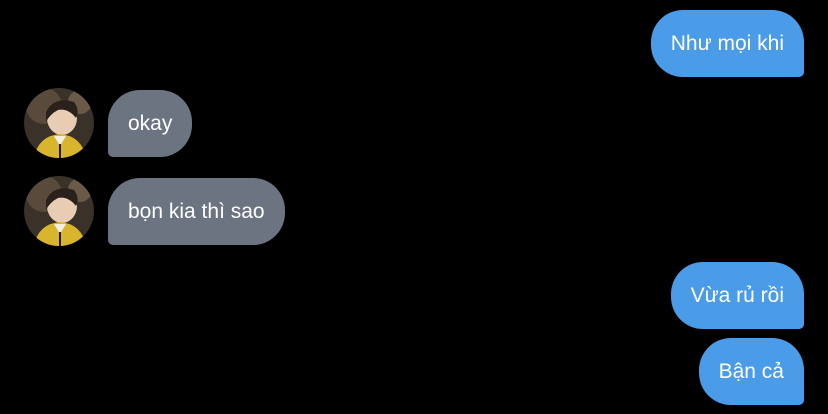 This screenshot has height=414, width=828. I want to click on message-text: Vừa rủ rồi, so click(737, 295).